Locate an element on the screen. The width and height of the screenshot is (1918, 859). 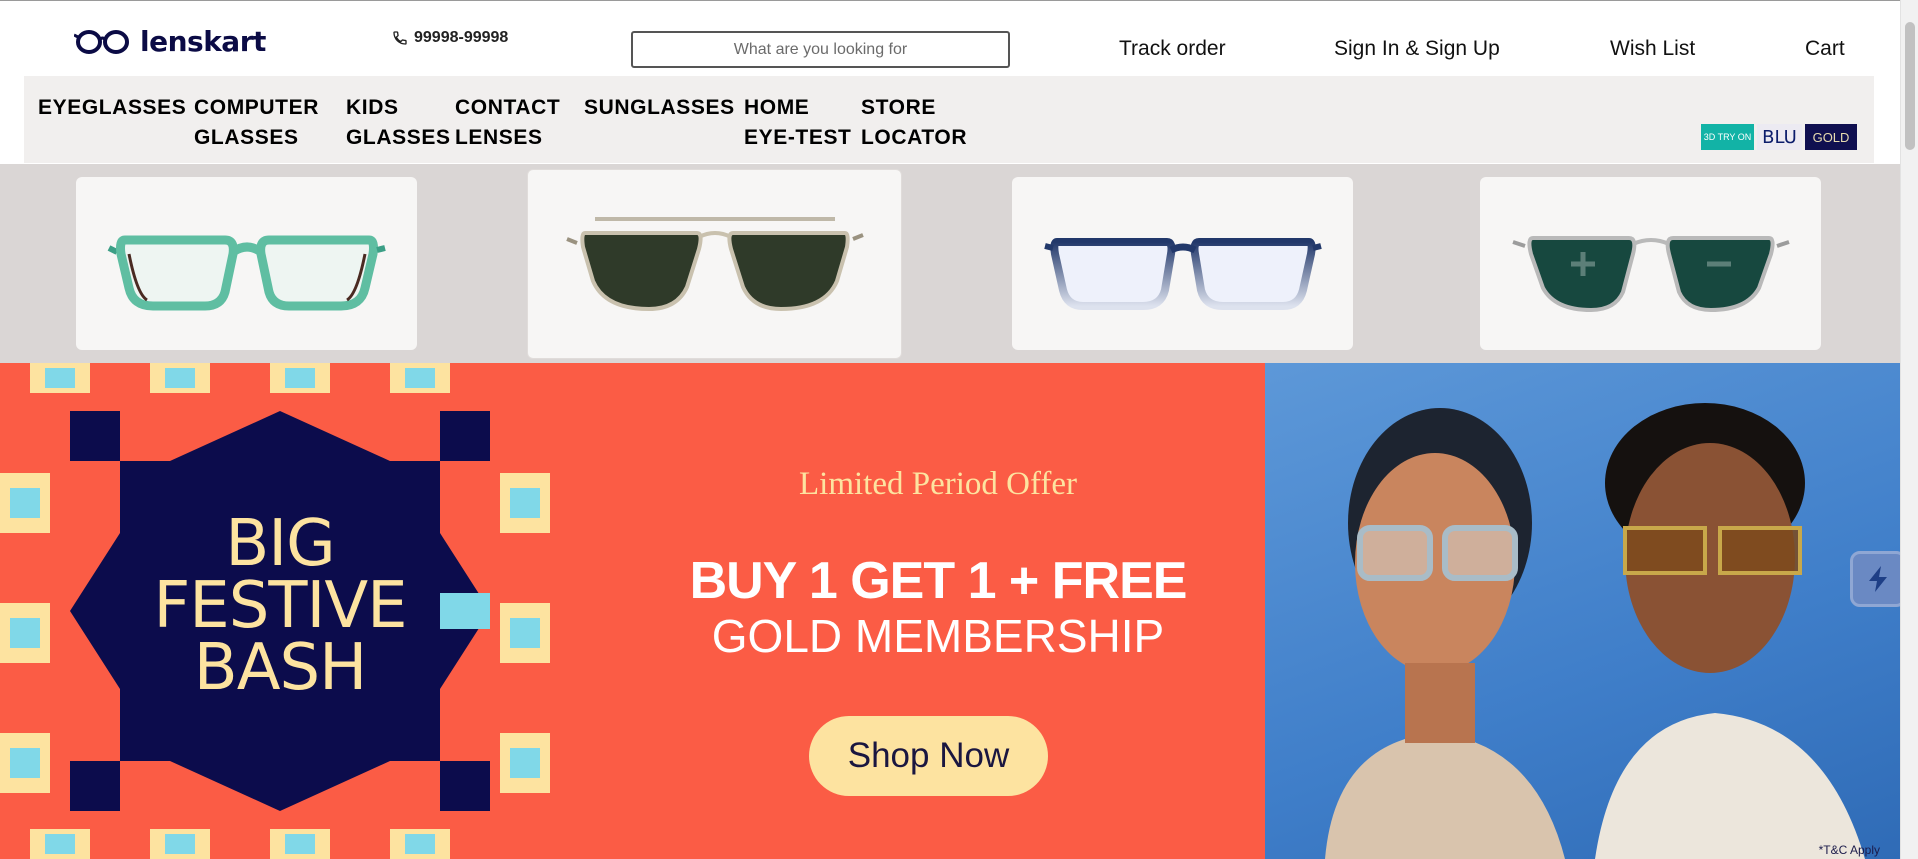
terms-note: *T&C Apply is located at coordinates (1849, 850).